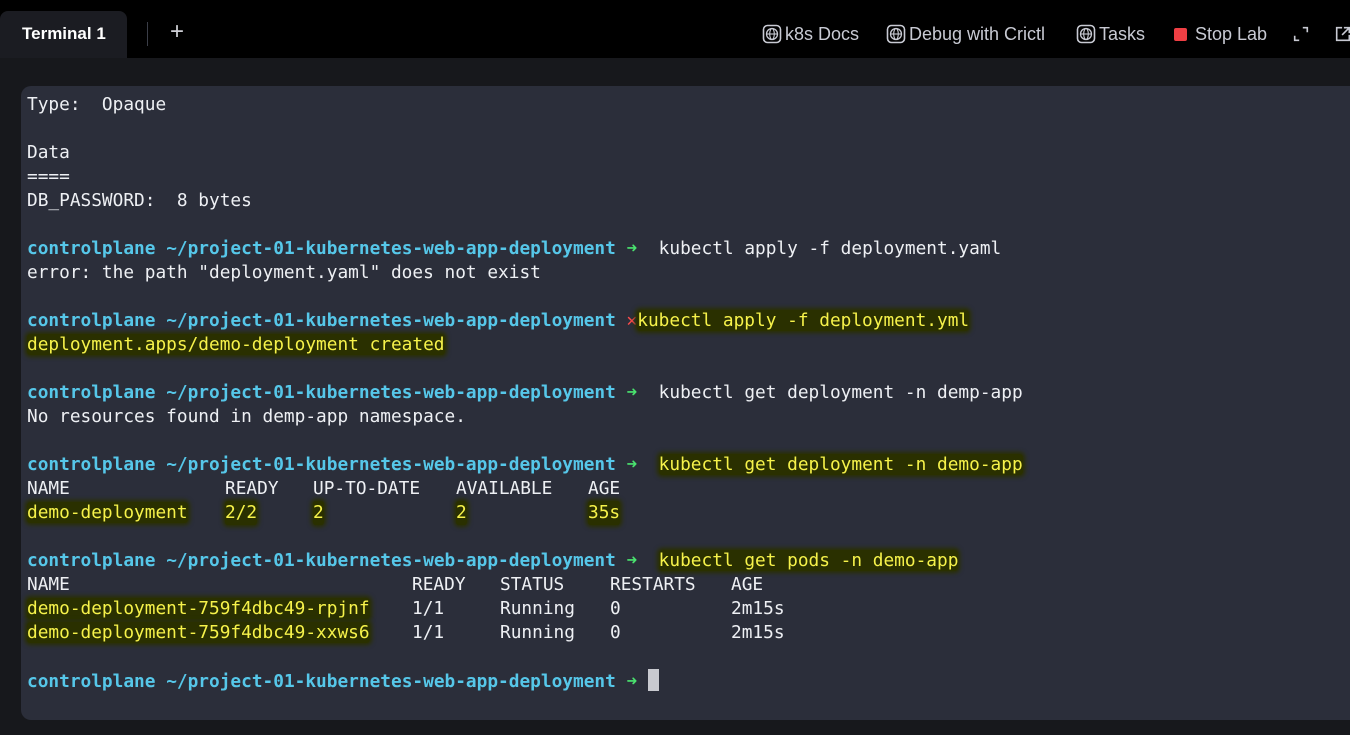 This screenshot has width=1350, height=735. Describe the element at coordinates (808, 560) in the screenshot. I see `command-text: kubectl get pods -n demo-app` at that location.